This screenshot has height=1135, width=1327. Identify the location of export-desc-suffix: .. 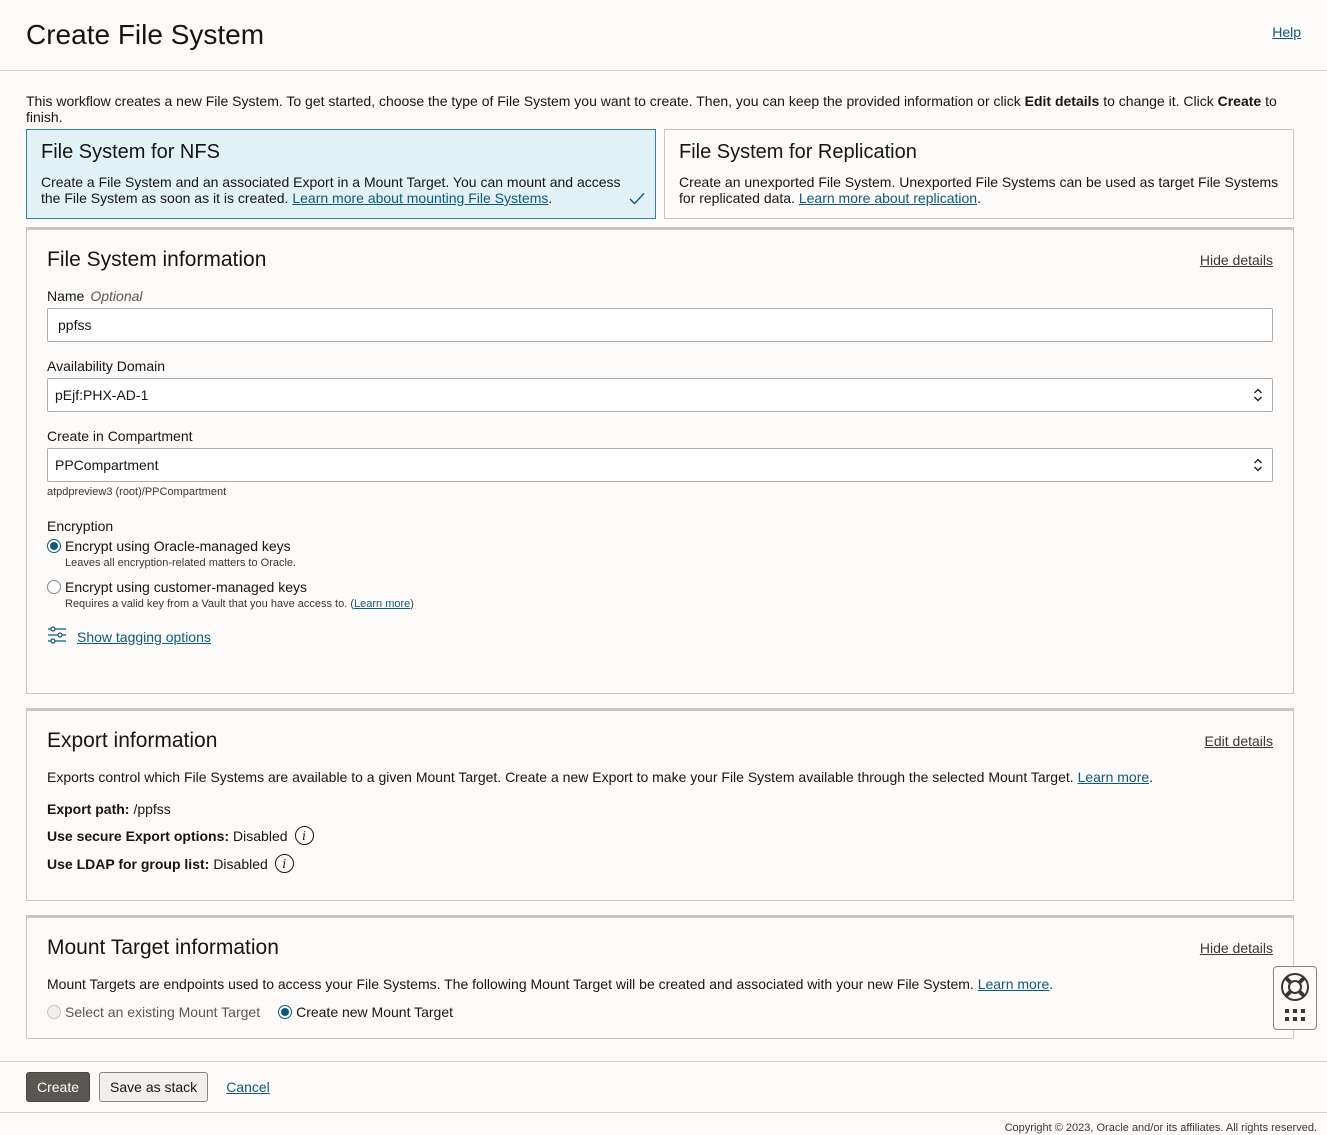
(1151, 777).